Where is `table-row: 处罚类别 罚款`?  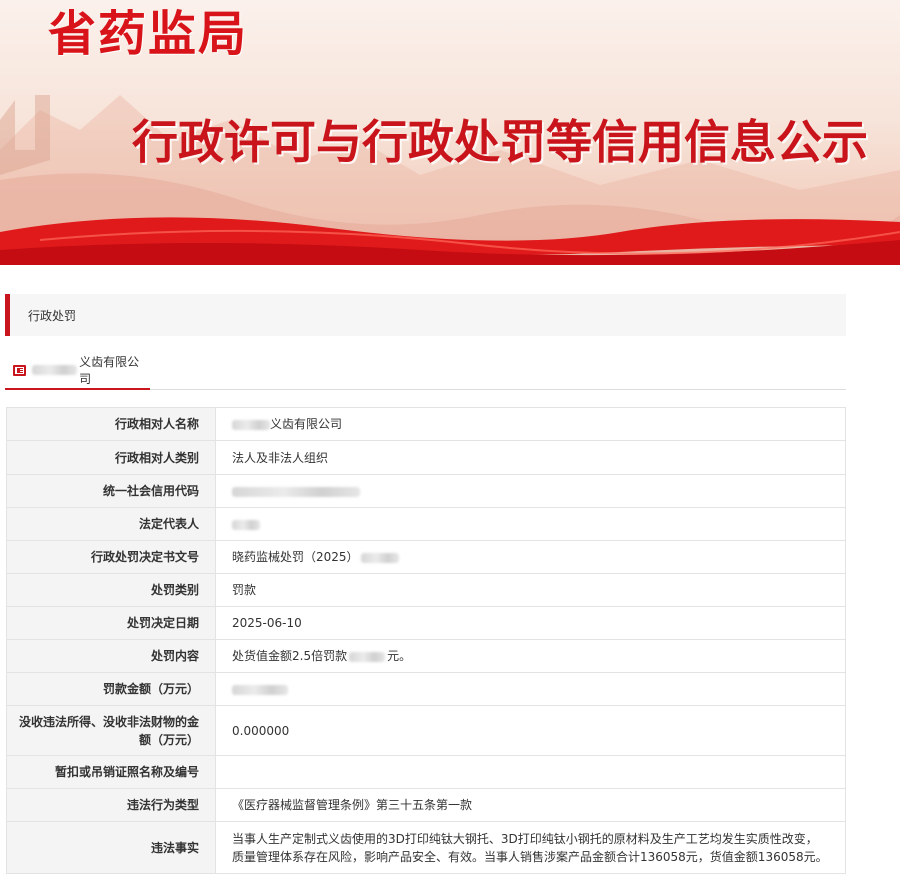 table-row: 处罚类别 罚款 is located at coordinates (426, 590).